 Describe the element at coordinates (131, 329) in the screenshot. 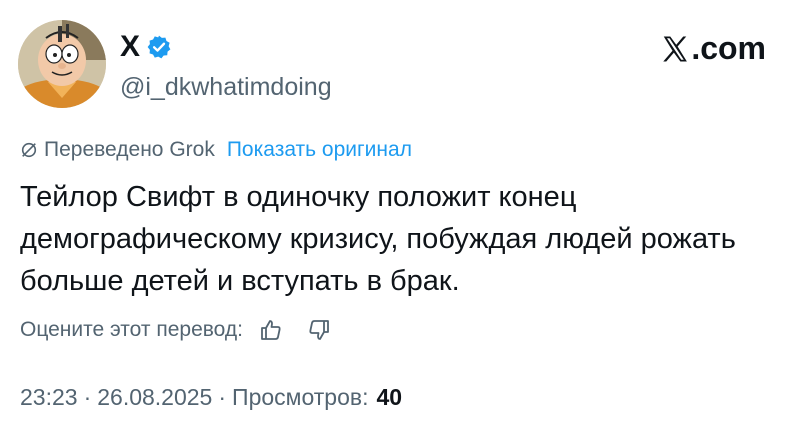

I see `rate-translation-label: Оцените этот перевод:` at that location.